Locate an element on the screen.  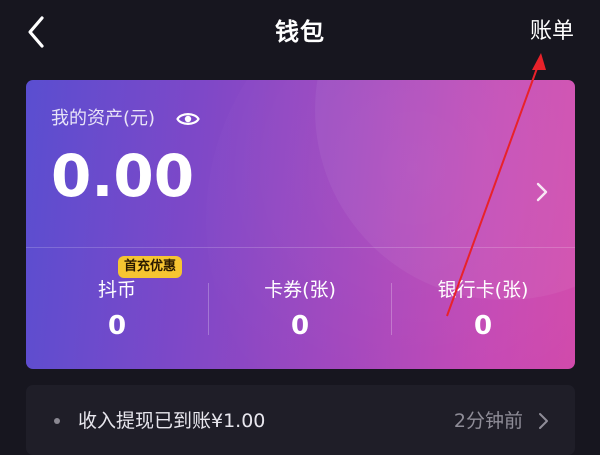
stat-coupons: 卡券(张) 0 is located at coordinates (300, 310).